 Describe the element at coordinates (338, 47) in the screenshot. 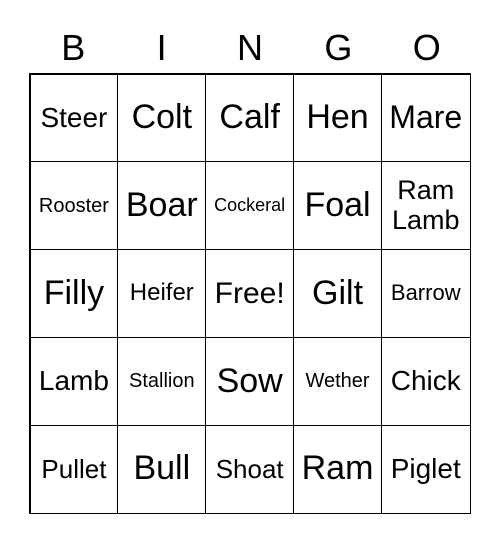

I see `header-letter-g: G` at that location.